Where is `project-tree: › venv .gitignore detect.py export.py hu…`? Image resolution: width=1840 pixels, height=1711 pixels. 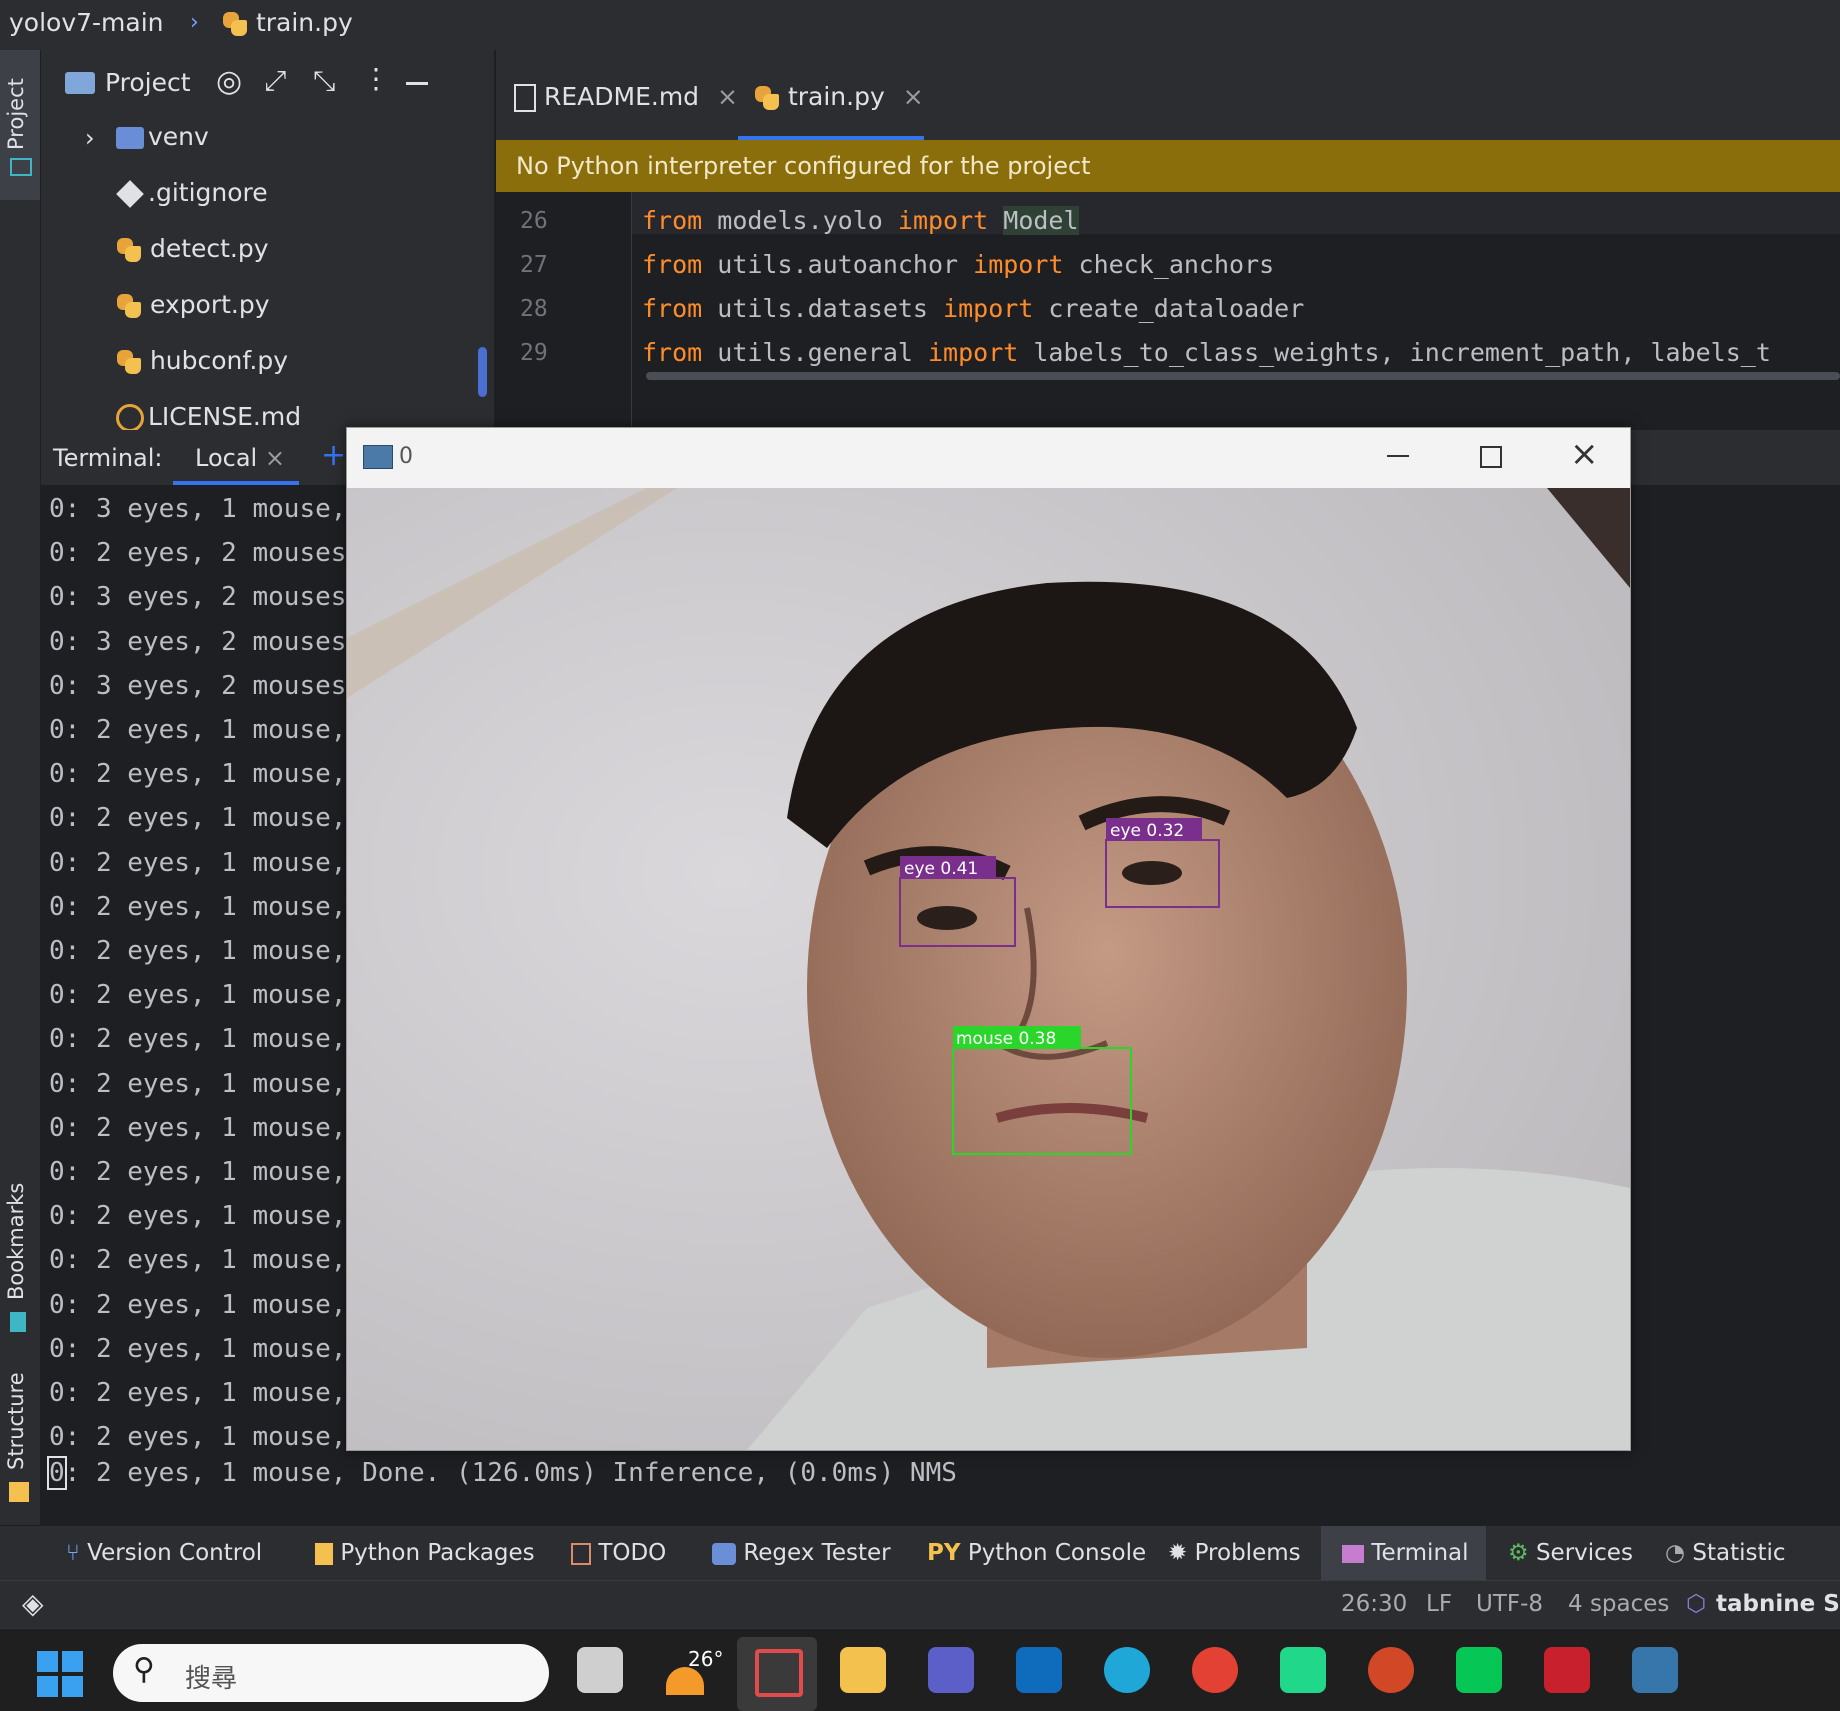
project-tree: › venv .gitignore detect.py export.py hu… is located at coordinates (267, 271).